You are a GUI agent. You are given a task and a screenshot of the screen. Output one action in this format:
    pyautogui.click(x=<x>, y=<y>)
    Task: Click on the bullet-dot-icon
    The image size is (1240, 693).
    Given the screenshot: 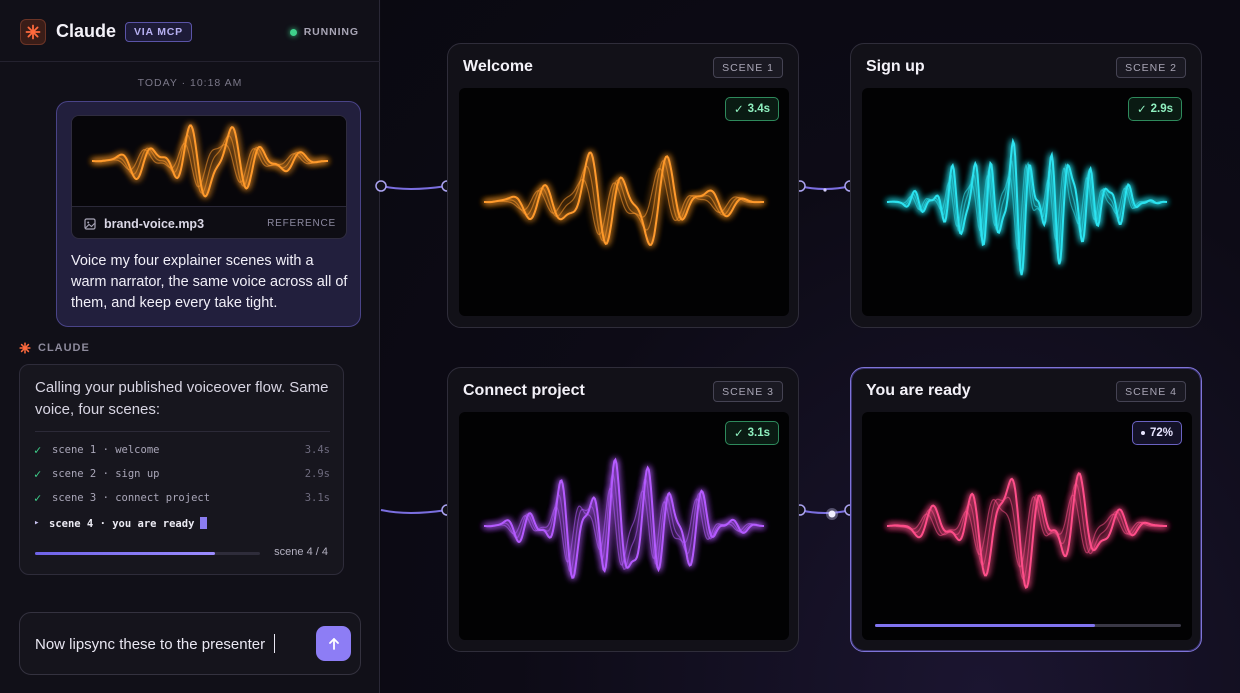 What is the action you would take?
    pyautogui.click(x=1142, y=433)
    